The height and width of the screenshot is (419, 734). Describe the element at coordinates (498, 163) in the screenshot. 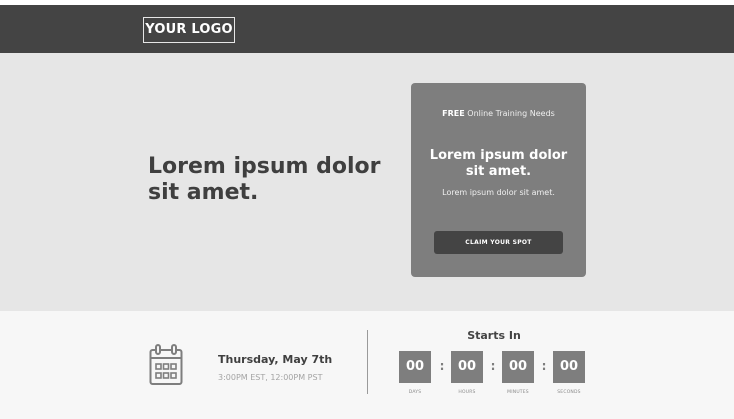

I see `card-heading: Lorem ipsum dolor sit amet.` at that location.